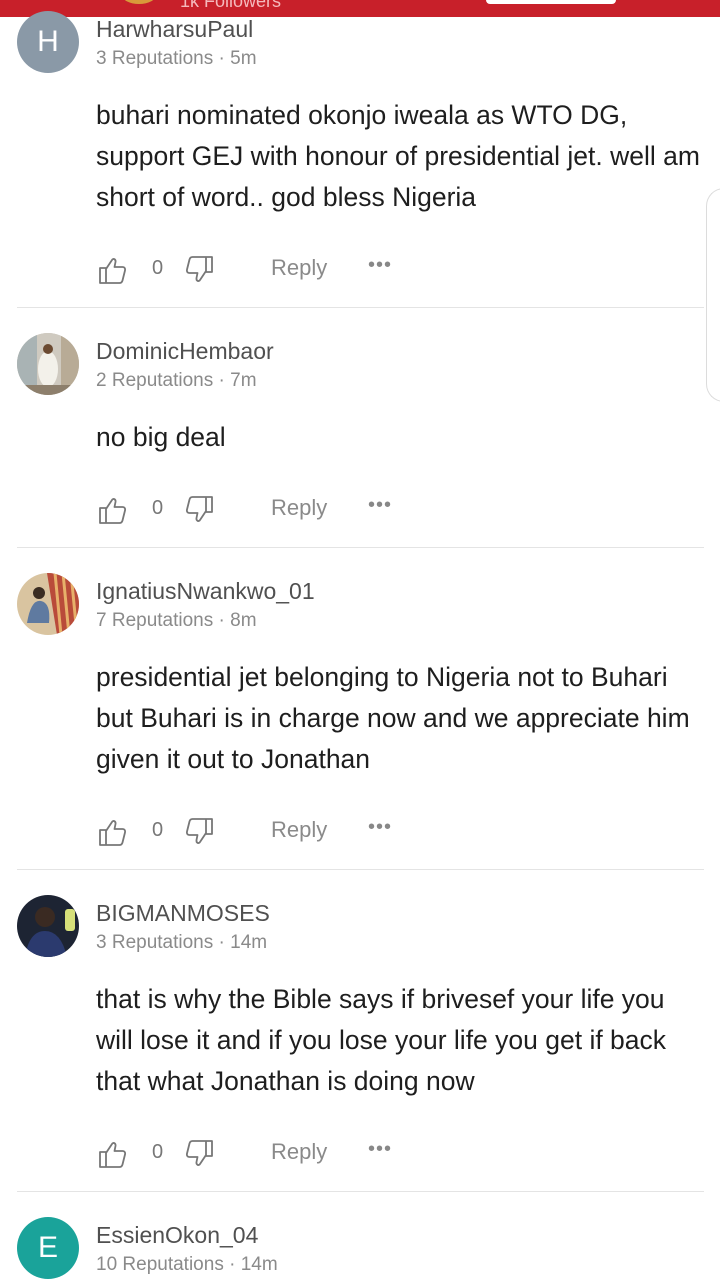  I want to click on comment-username: IgnatiusNwankwo_01, so click(205, 591).